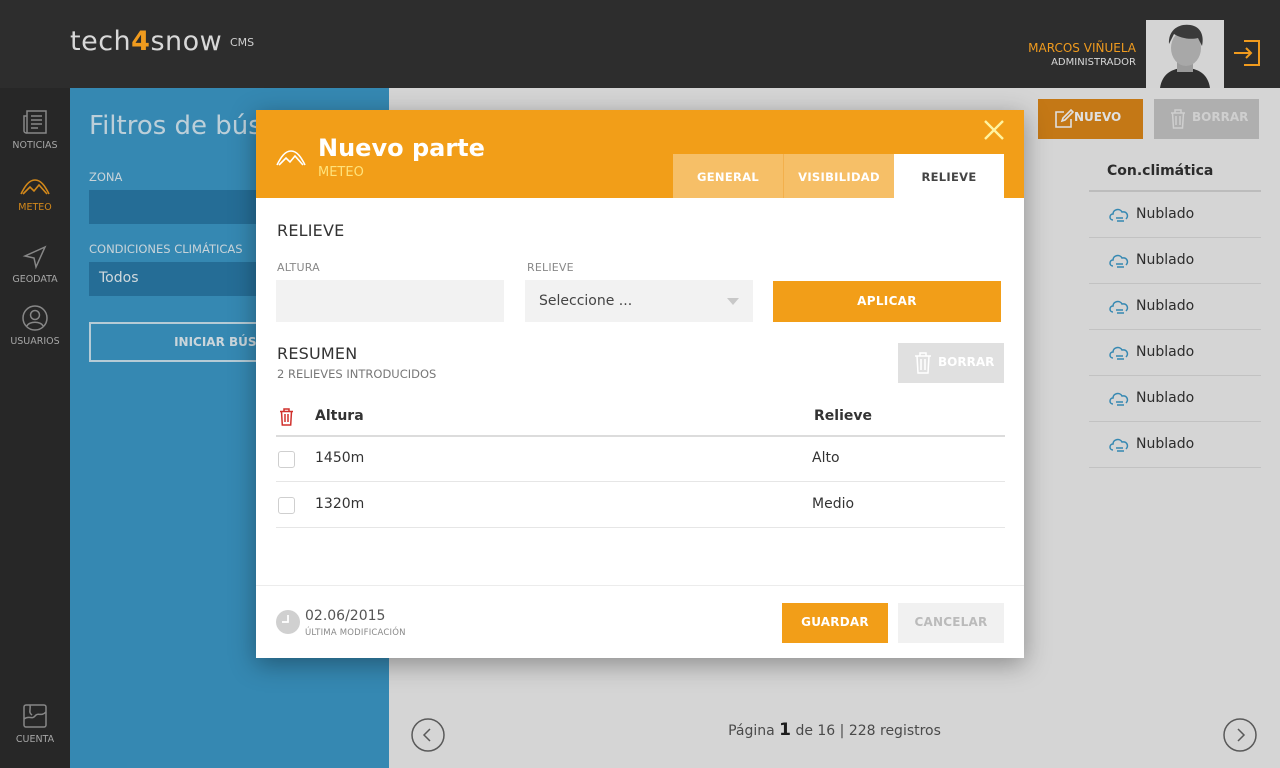  What do you see at coordinates (291, 158) in the screenshot?
I see `mountain-icon` at bounding box center [291, 158].